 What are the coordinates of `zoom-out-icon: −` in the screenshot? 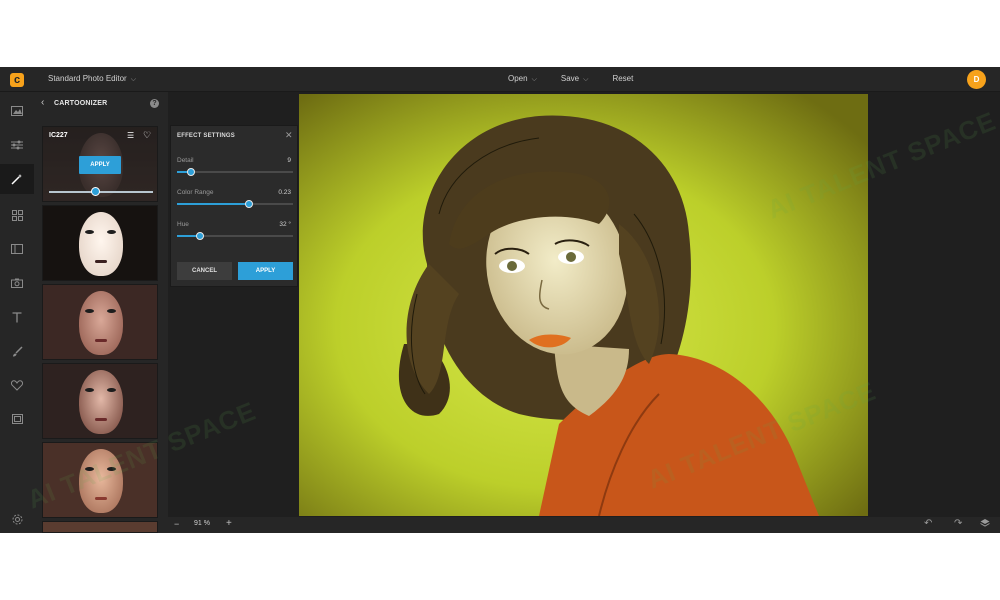 It's located at (176, 524).